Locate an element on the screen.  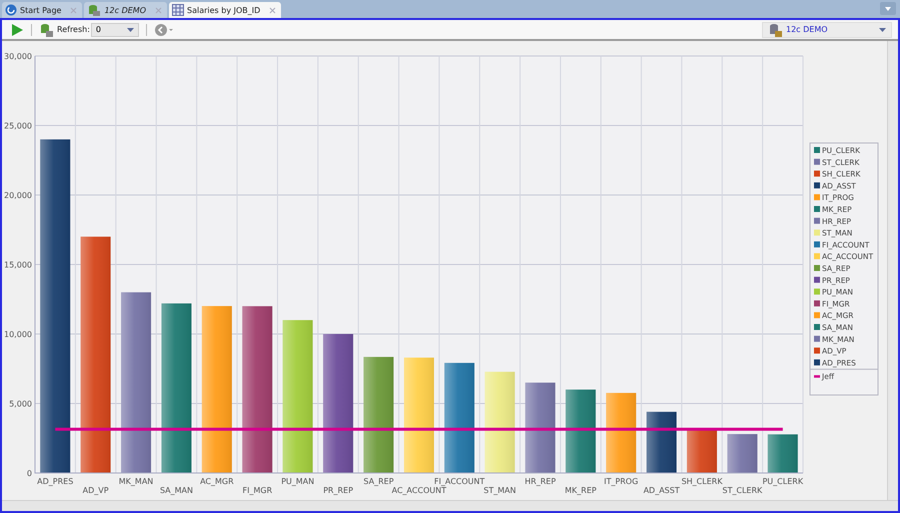
x-axis-label: PU_CLERK is located at coordinates (783, 481).